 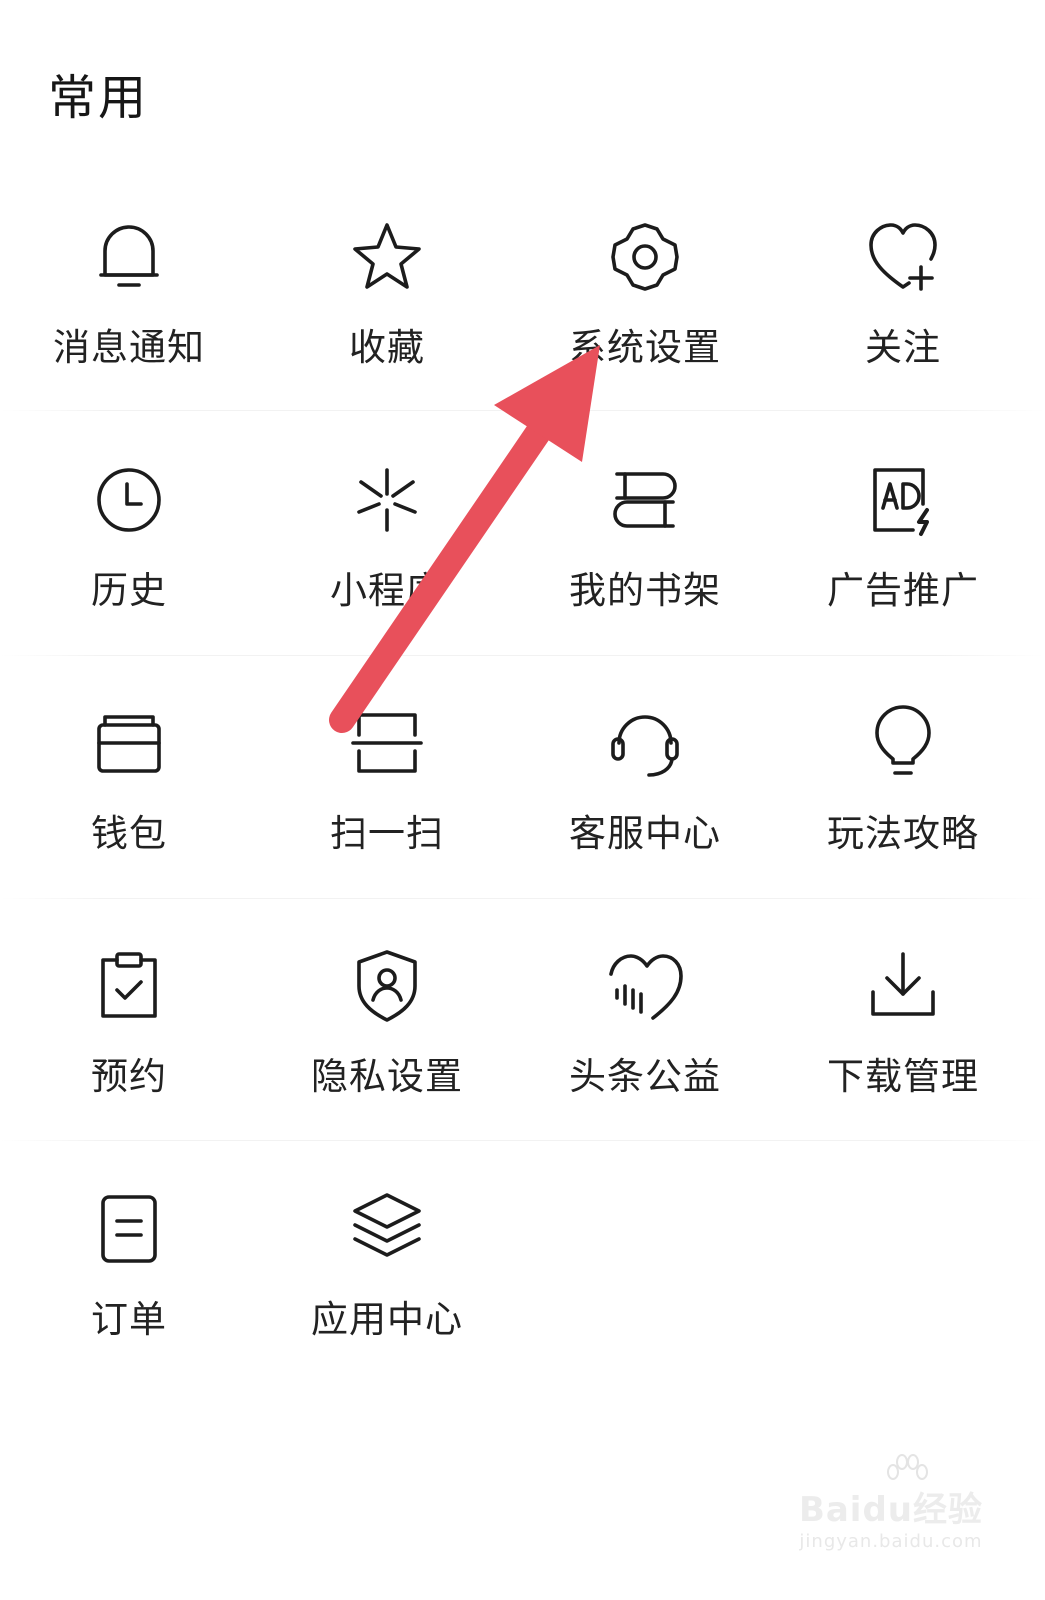 I want to click on shield-user-icon, so click(x=387, y=986).